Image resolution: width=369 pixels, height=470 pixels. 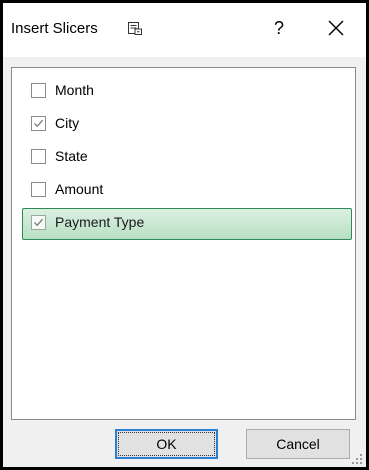 What do you see at coordinates (135, 28) in the screenshot?
I see `slicer-icon` at bounding box center [135, 28].